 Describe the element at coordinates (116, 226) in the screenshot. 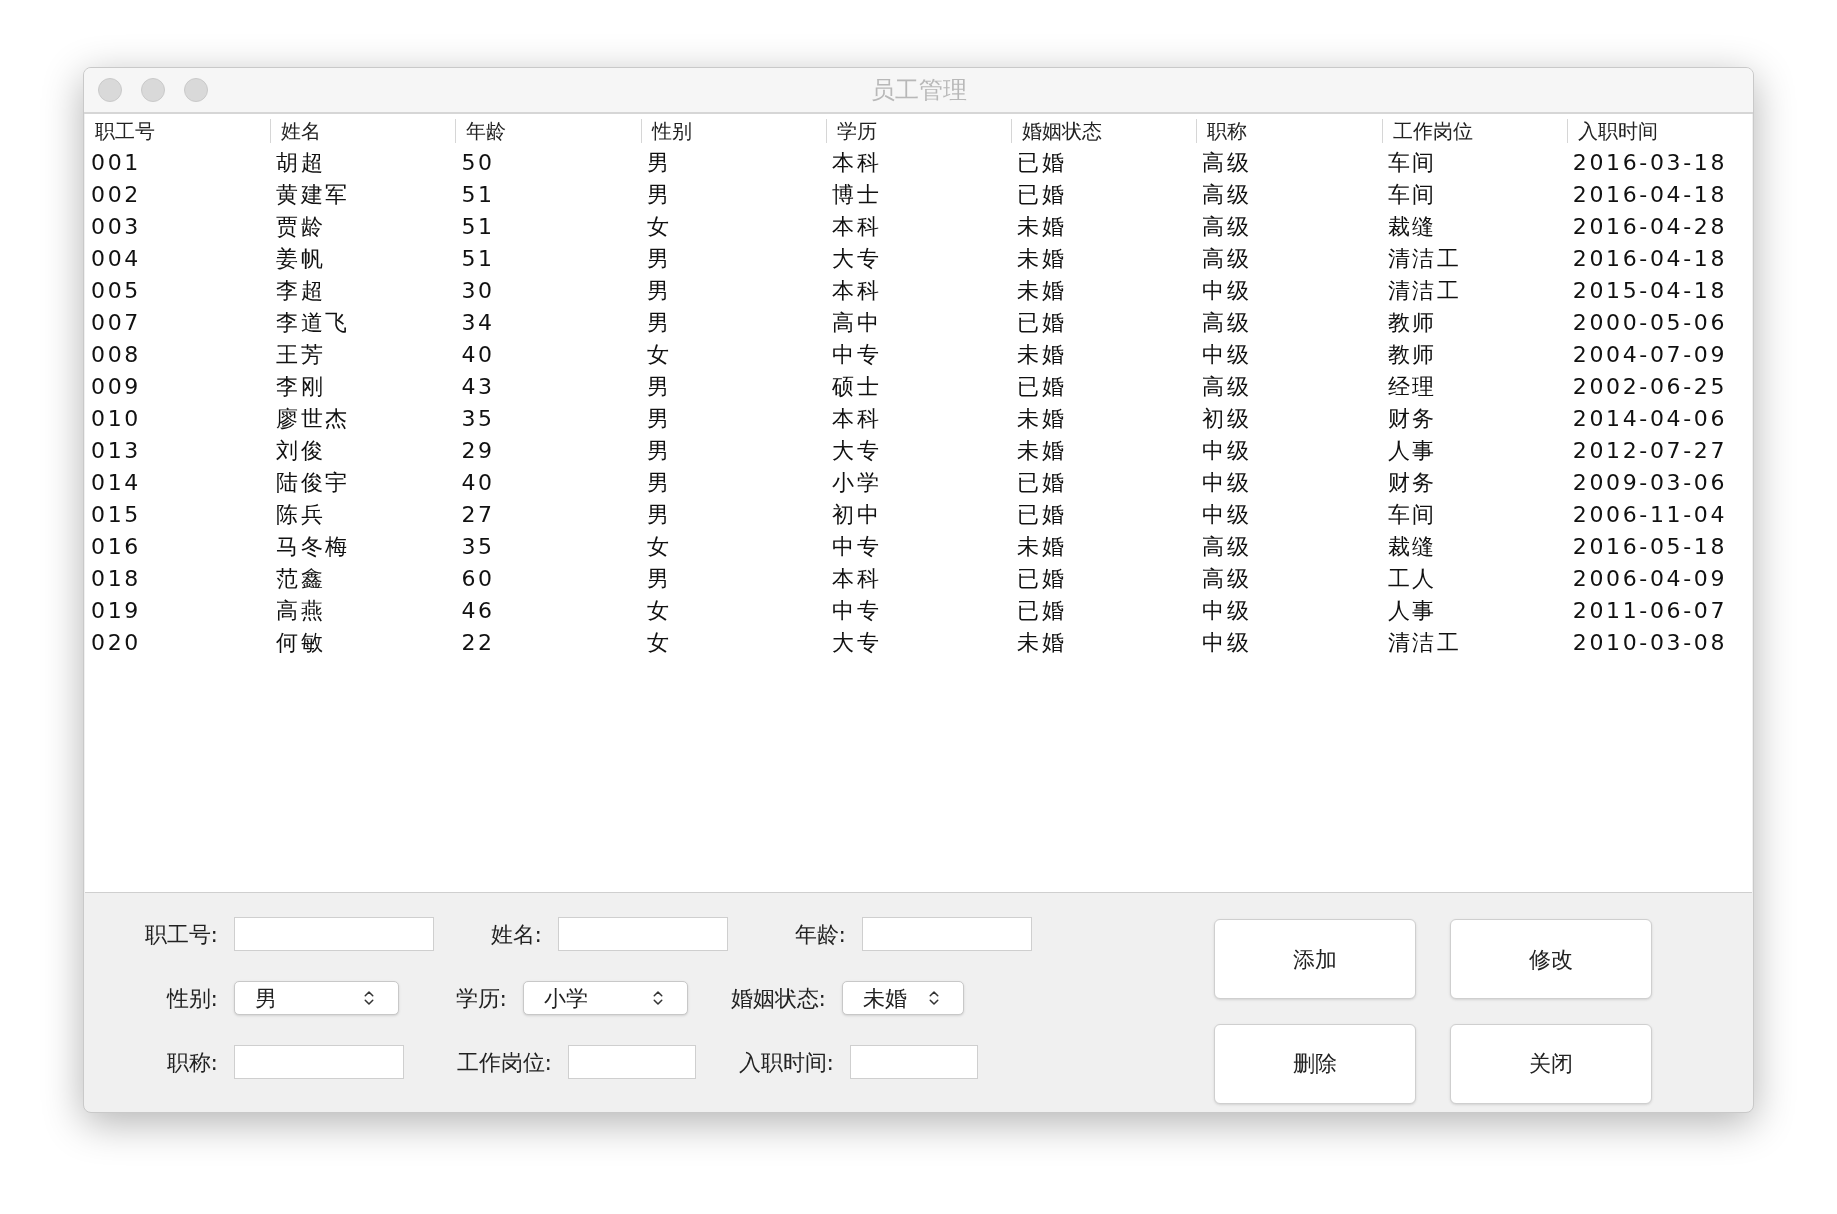

I see `table-cell: 003` at that location.